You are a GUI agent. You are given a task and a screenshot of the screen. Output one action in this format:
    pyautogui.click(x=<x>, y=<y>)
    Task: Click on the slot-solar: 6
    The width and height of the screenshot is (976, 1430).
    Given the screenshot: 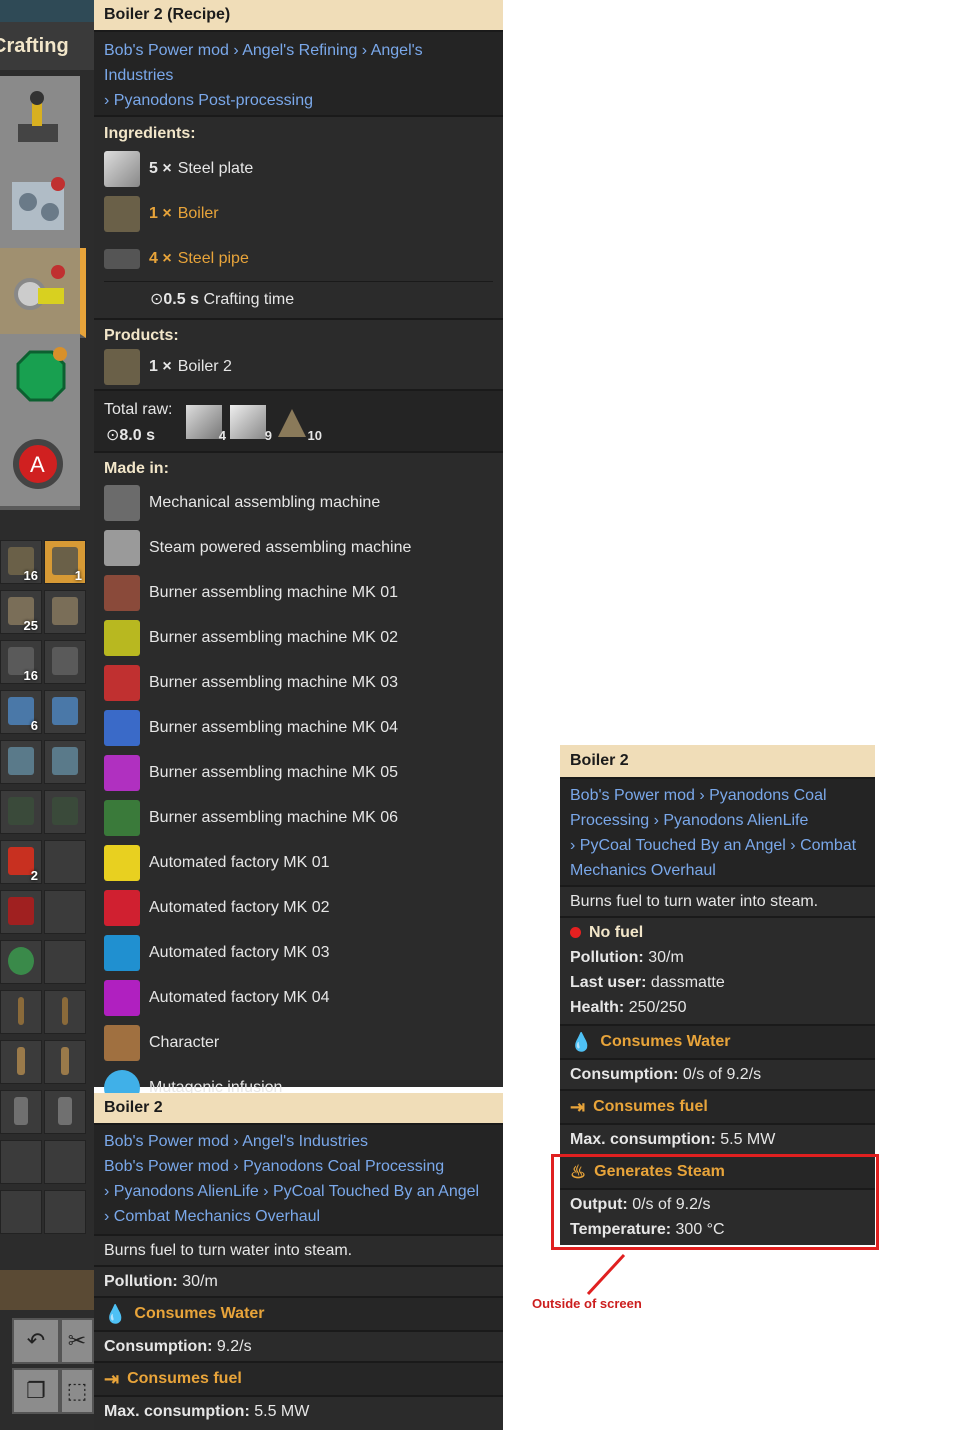 What is the action you would take?
    pyautogui.click(x=21, y=712)
    